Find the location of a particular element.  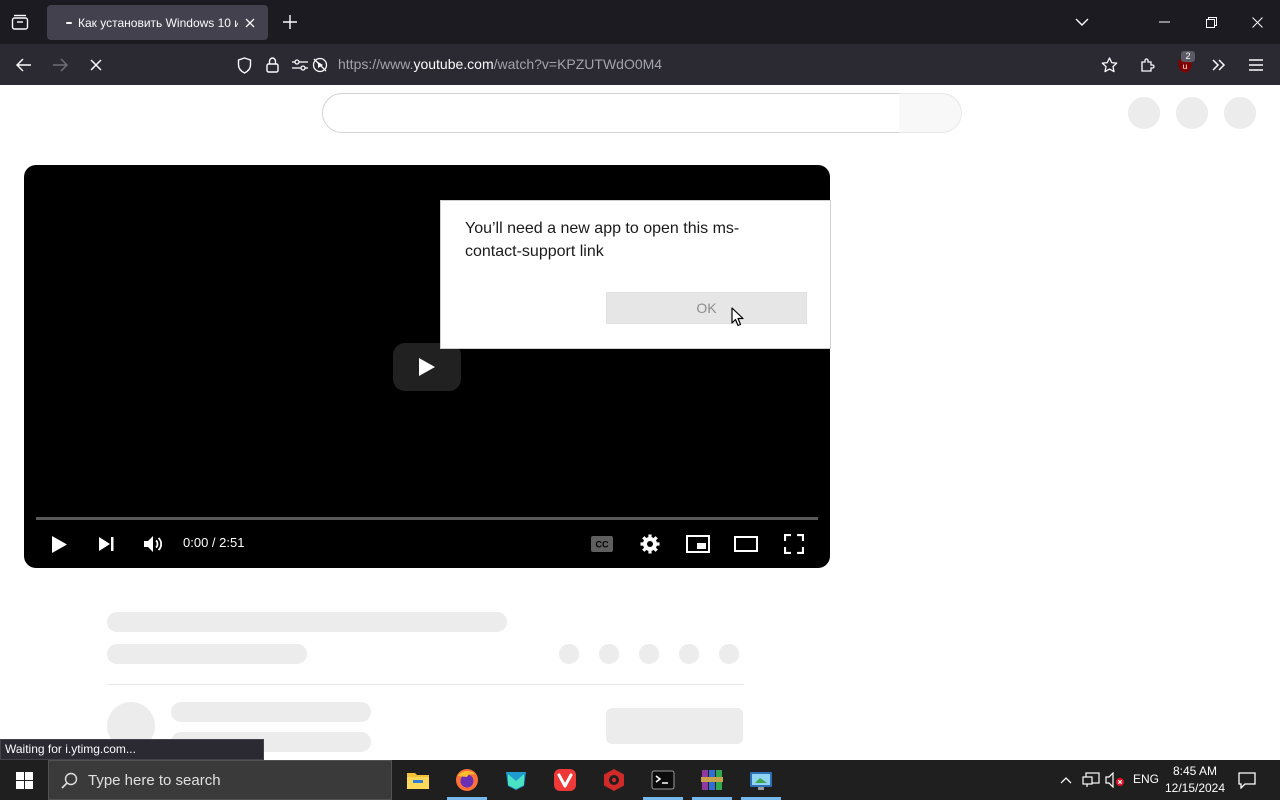

extension-badge: 2 is located at coordinates (1188, 56).